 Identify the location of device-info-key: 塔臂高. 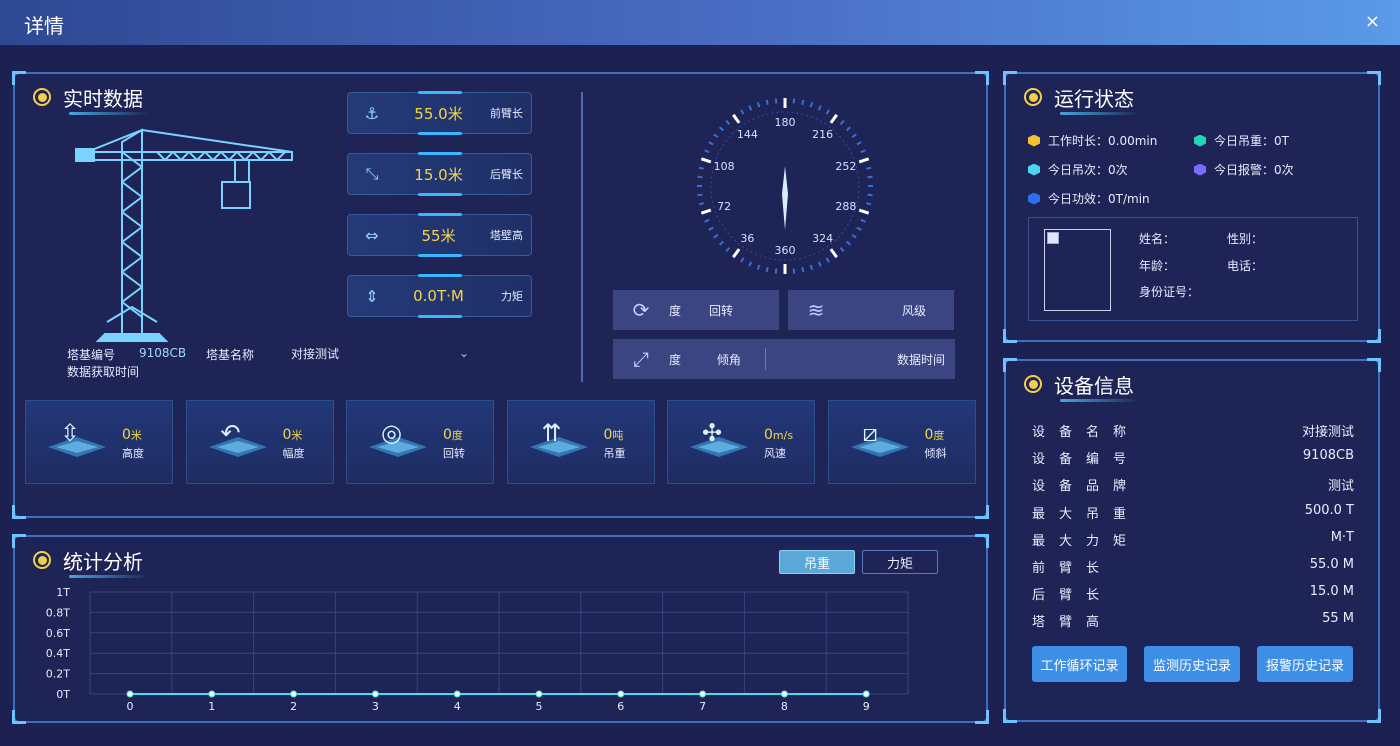
(1073, 623).